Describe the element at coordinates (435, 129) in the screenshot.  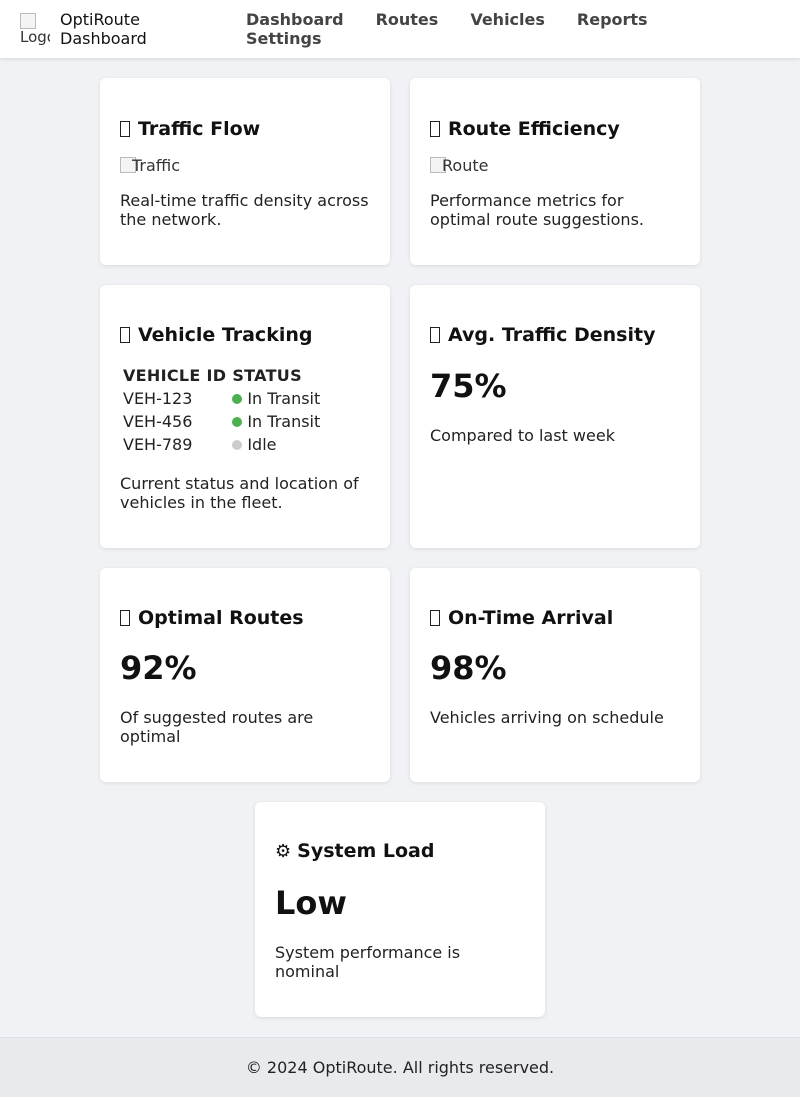
I see `route-icon` at that location.